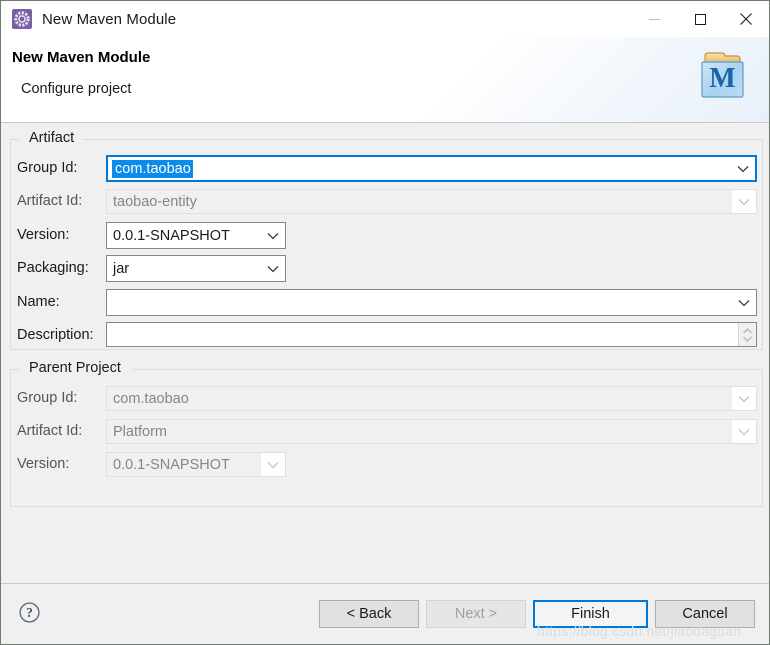 This screenshot has width=770, height=645. I want to click on page-title: New Maven Module, so click(81, 57).